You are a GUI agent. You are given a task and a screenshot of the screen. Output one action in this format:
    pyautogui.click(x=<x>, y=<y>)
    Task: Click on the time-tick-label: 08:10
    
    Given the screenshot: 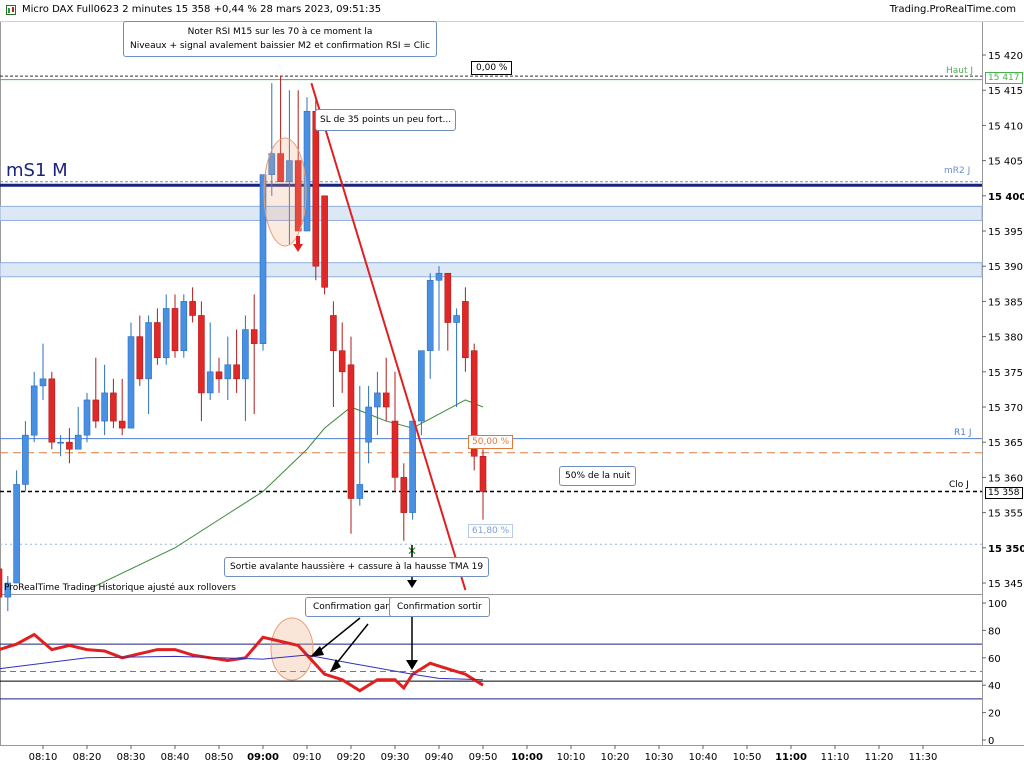 What is the action you would take?
    pyautogui.click(x=43, y=757)
    